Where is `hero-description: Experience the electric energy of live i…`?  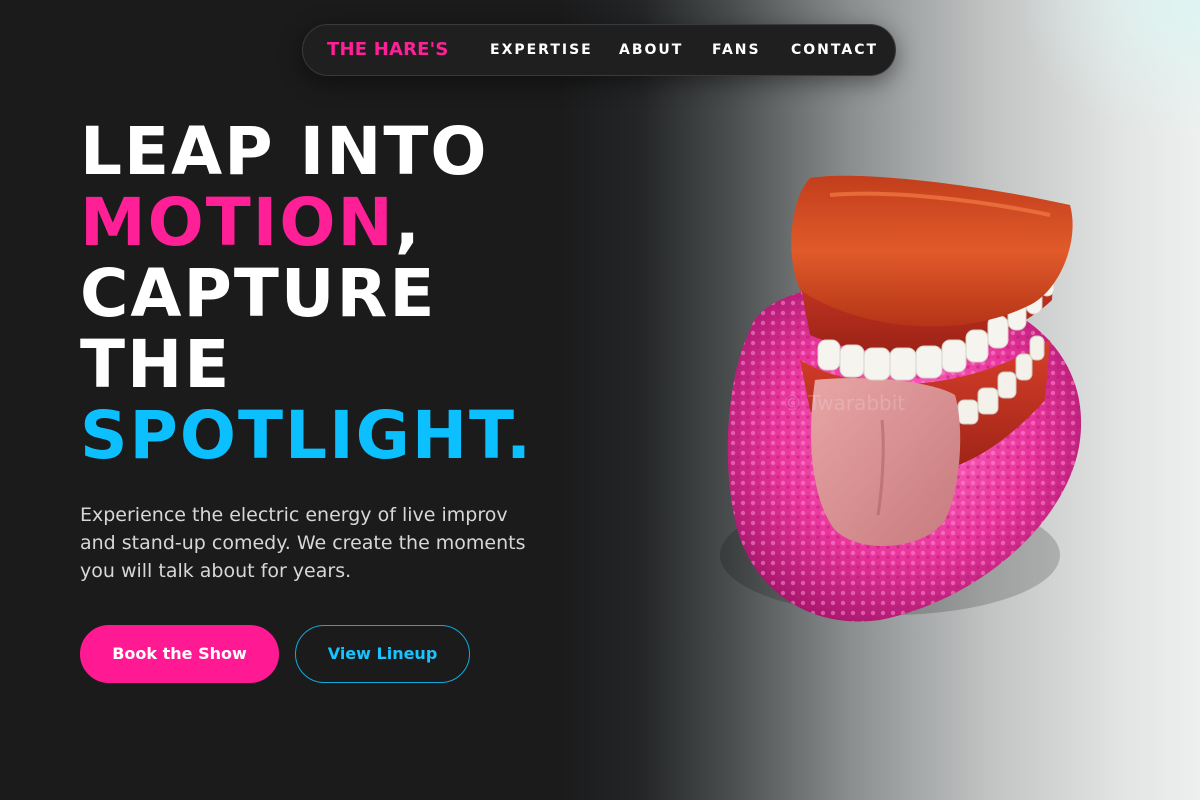 hero-description: Experience the electric energy of live i… is located at coordinates (303, 543).